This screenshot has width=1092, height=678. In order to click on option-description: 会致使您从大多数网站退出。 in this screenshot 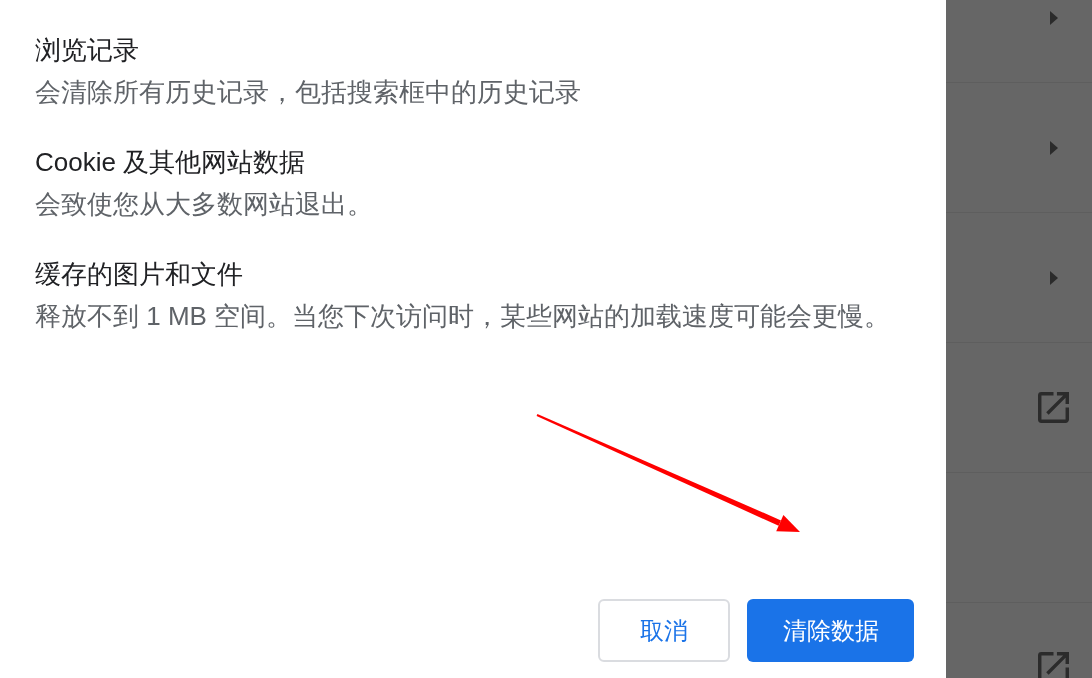, I will do `click(204, 204)`.